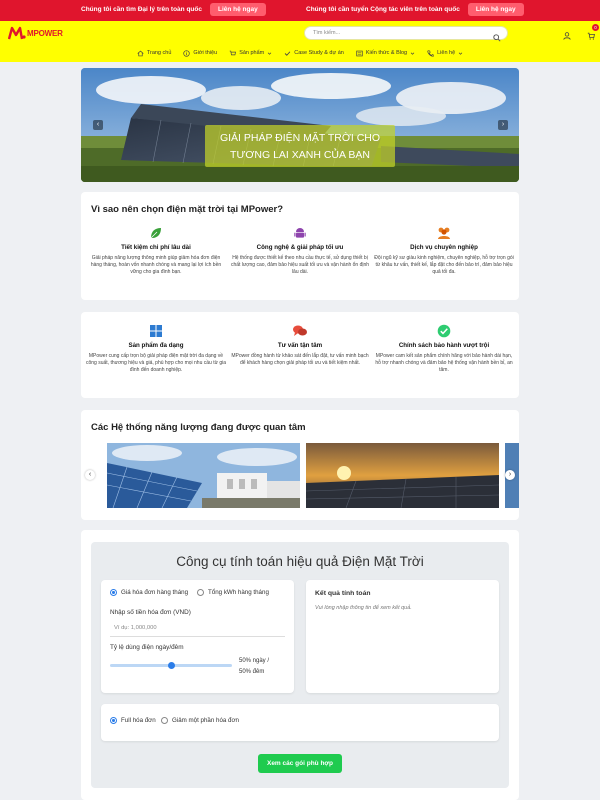 The image size is (600, 800). I want to click on mode-option-bill: Giá hóa đơn hàng tháng, so click(149, 592).